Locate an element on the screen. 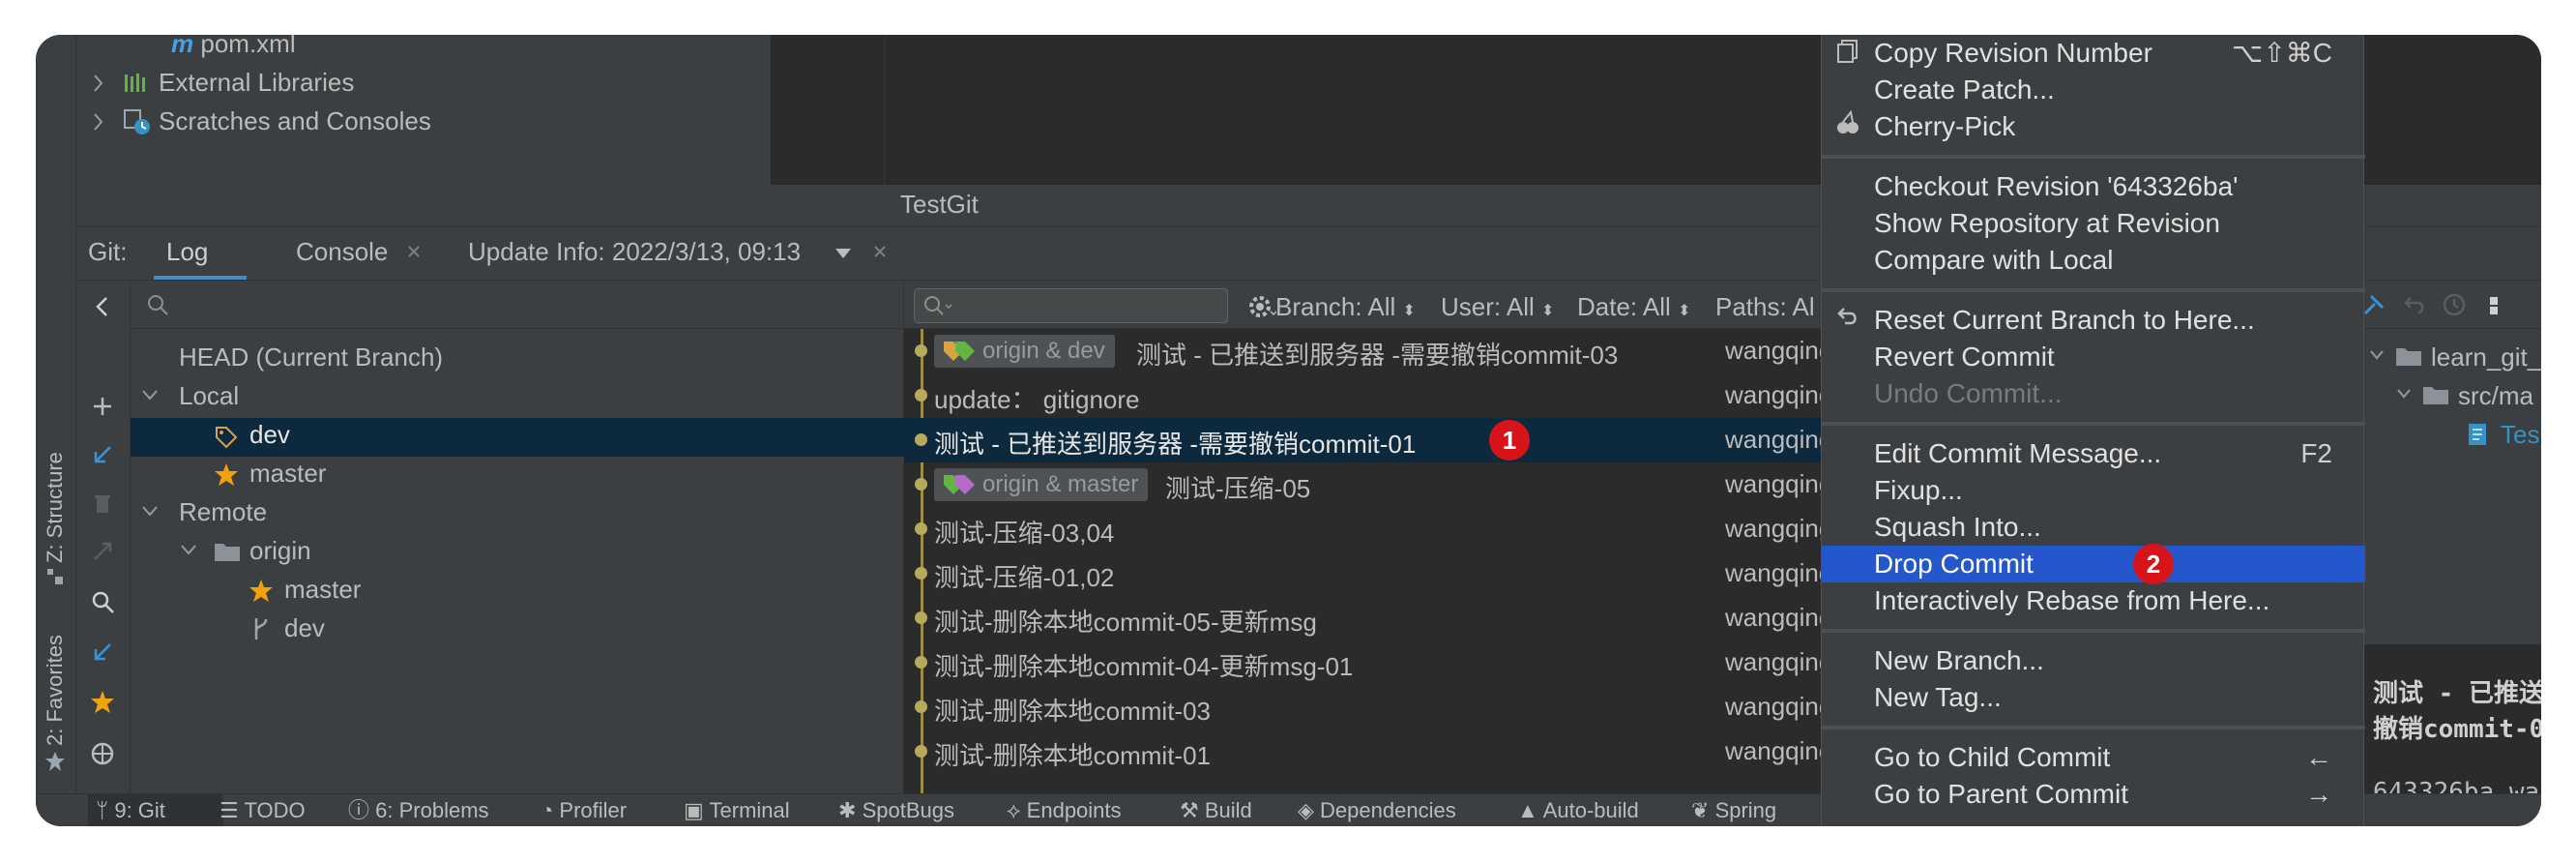 This screenshot has height=863, width=2576. commit-message: 测试-压缩-03,04 is located at coordinates (1024, 533).